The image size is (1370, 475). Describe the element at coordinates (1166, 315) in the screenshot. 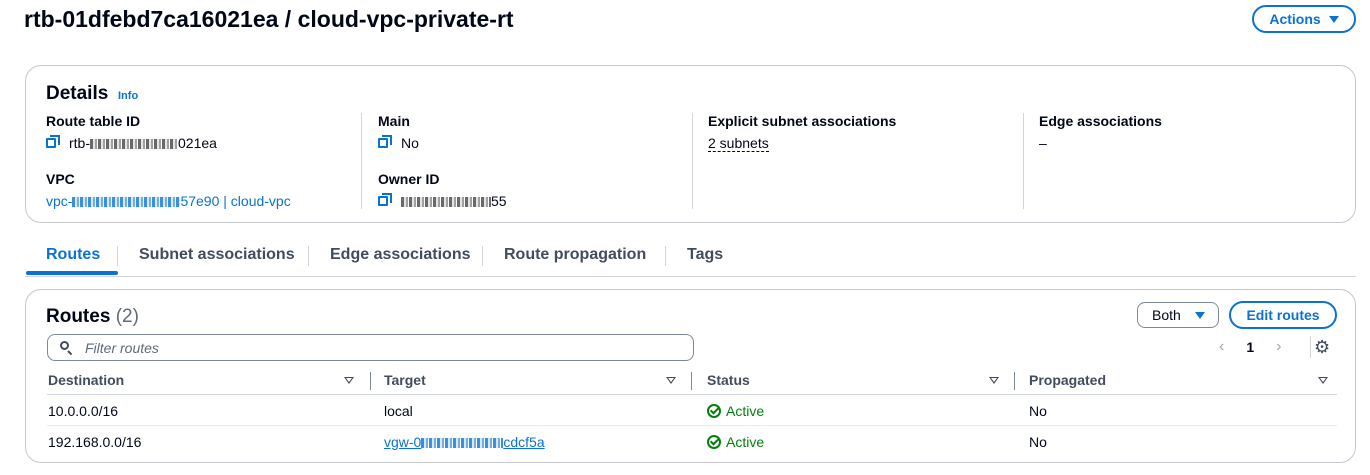

I see `route-filter-select-value: Both` at that location.